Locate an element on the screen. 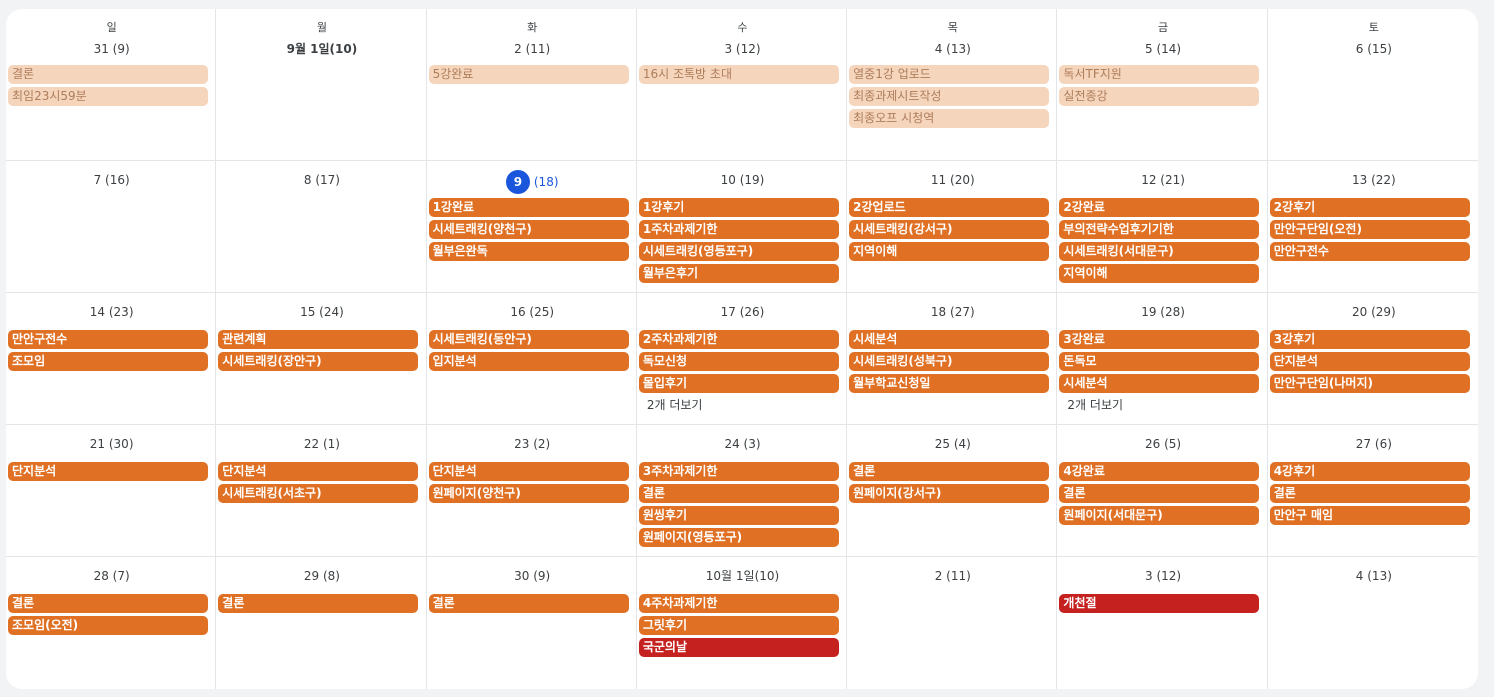 This screenshot has width=1494, height=697. event-chip: 시세트래킹(서대문구) is located at coordinates (1159, 251).